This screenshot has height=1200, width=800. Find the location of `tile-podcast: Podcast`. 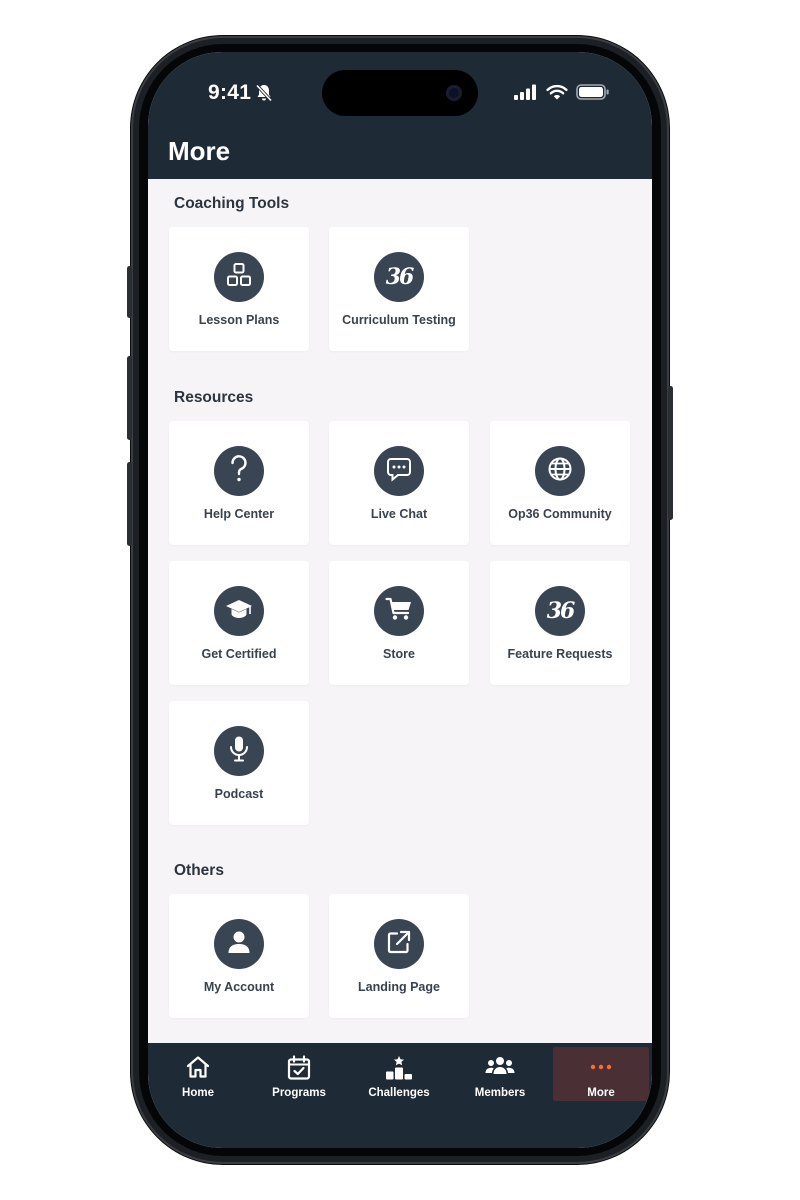

tile-podcast: Podcast is located at coordinates (239, 763).